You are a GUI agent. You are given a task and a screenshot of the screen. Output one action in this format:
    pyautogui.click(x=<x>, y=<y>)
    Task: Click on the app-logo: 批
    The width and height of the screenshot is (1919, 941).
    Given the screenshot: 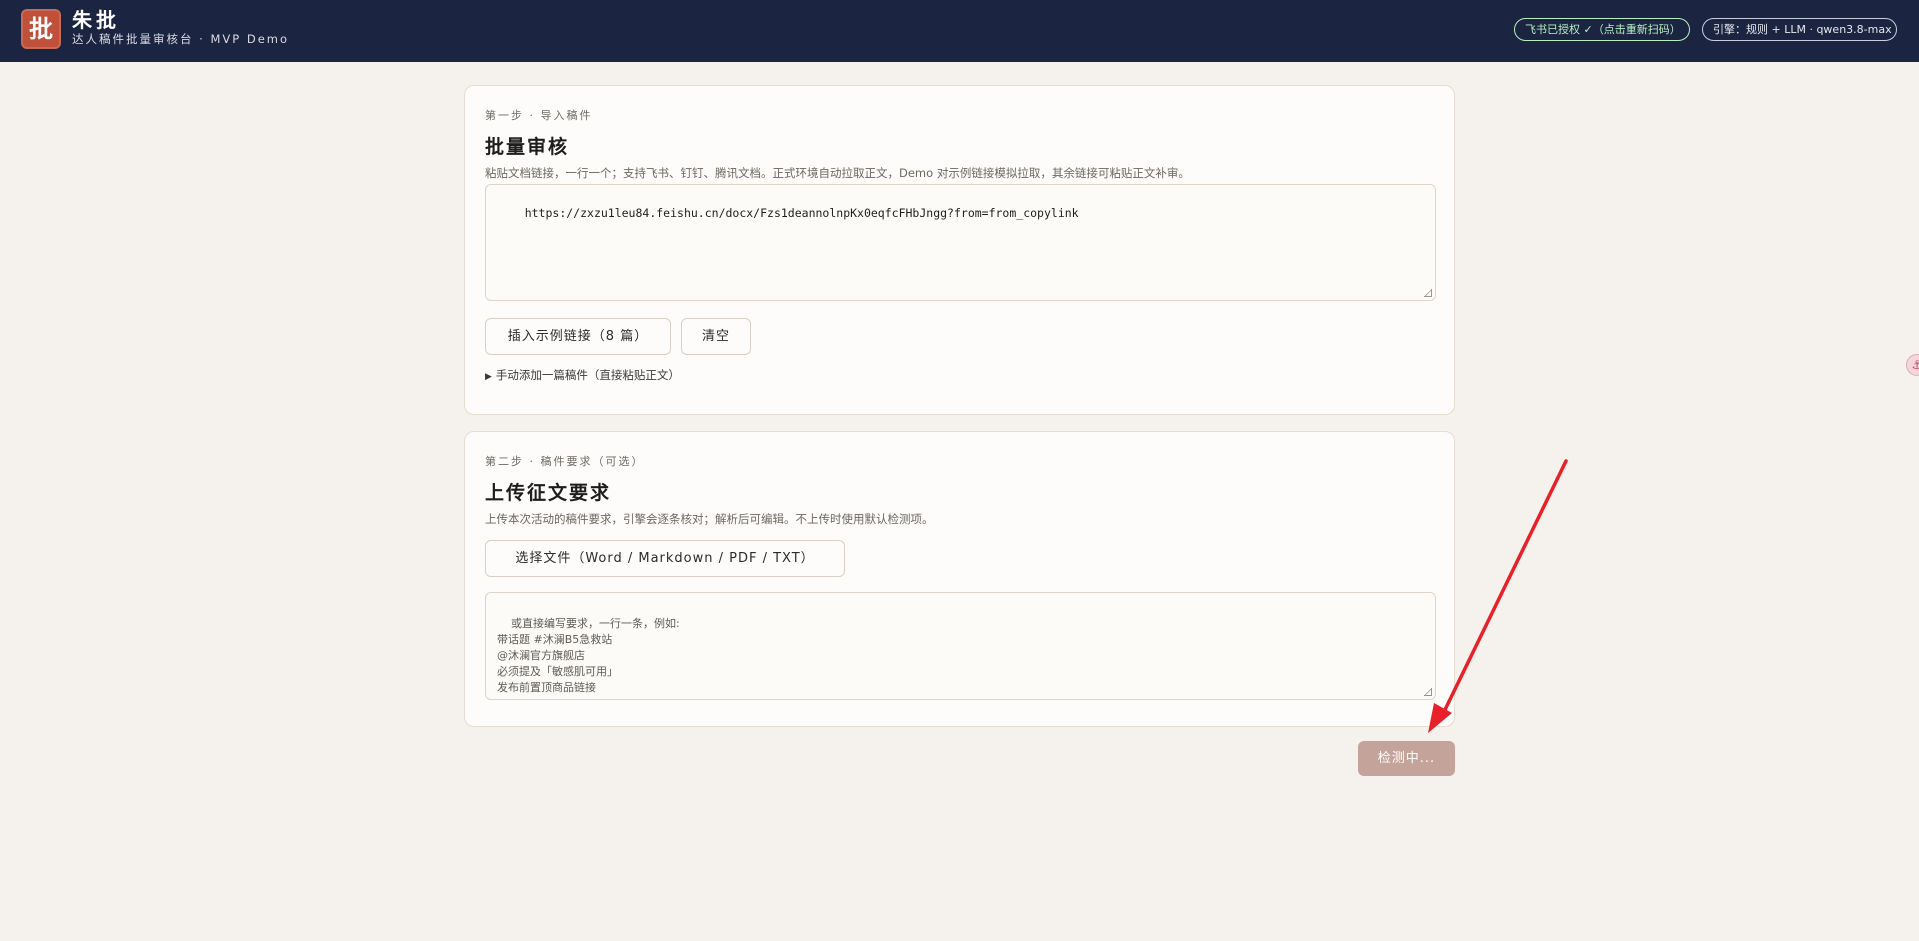 What is the action you would take?
    pyautogui.click(x=41, y=29)
    